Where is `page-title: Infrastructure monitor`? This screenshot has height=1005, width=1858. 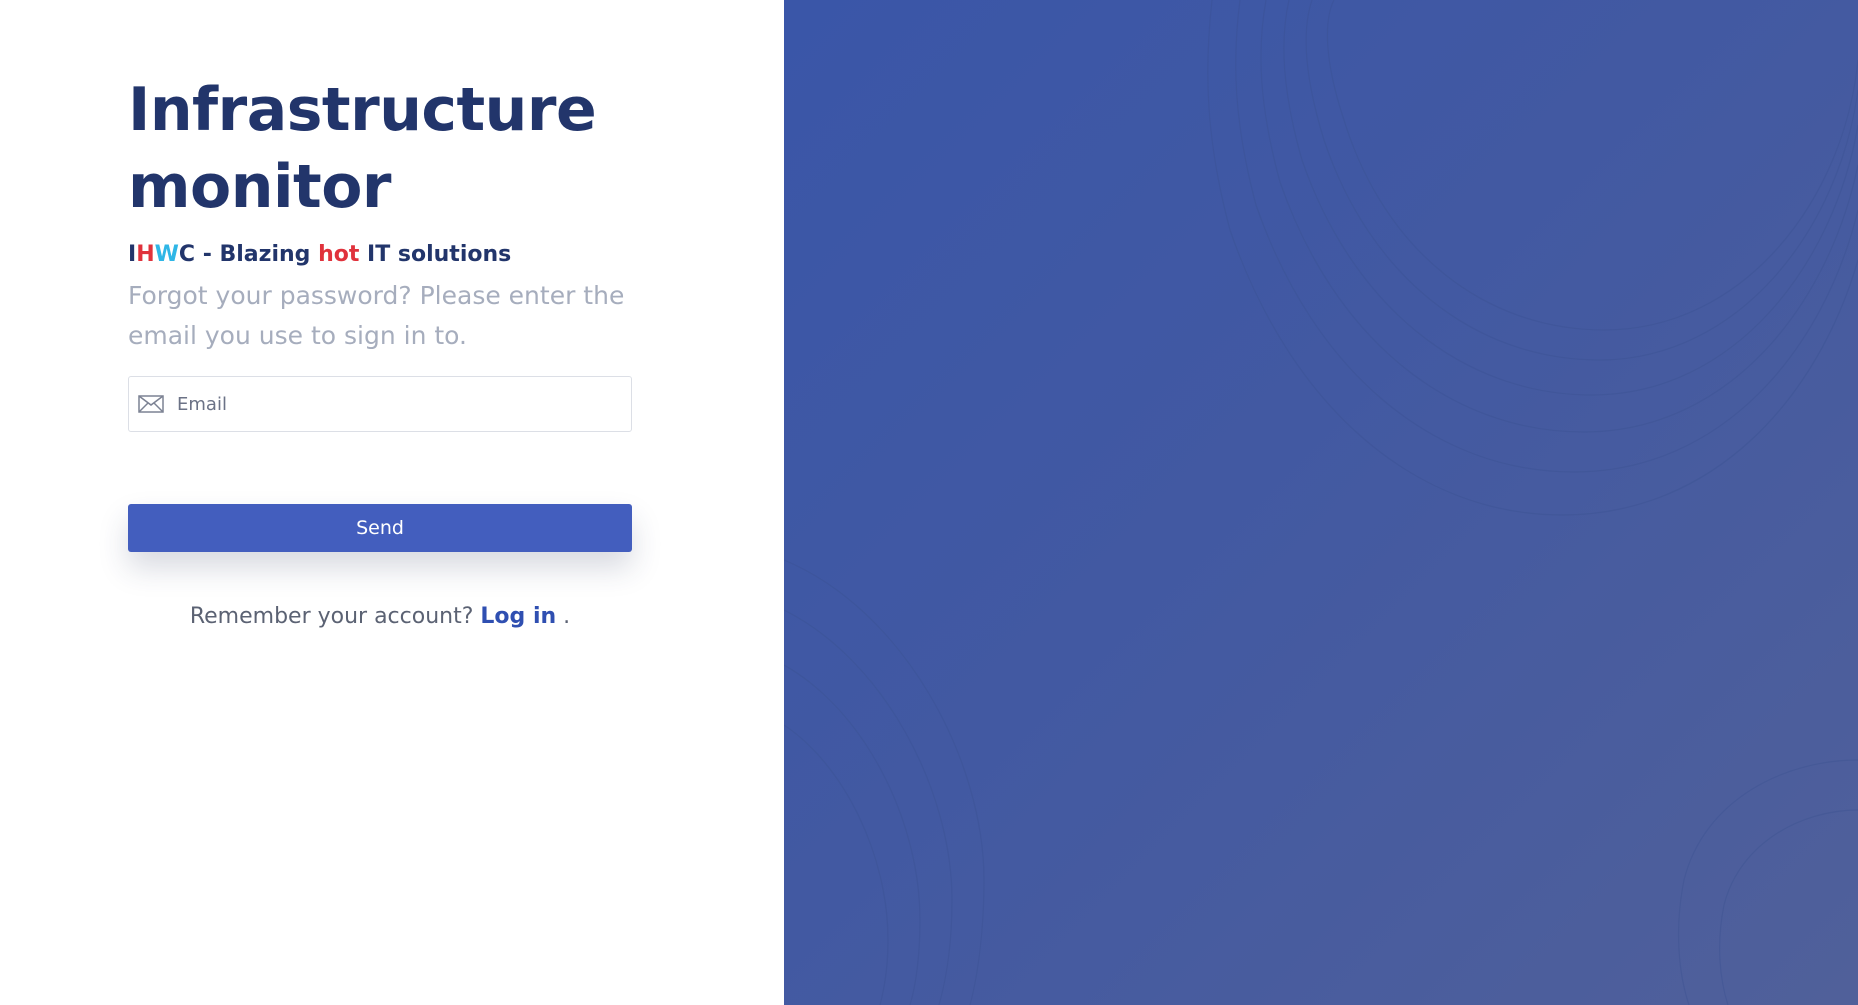
page-title: Infrastructure monitor is located at coordinates (362, 148).